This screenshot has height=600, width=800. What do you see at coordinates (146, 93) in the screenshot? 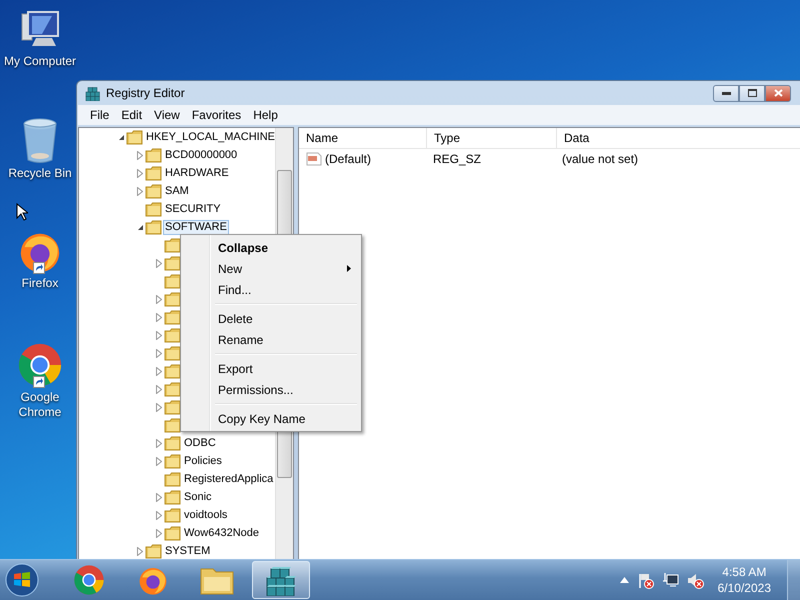
I see `window-title: Registry Editor` at bounding box center [146, 93].